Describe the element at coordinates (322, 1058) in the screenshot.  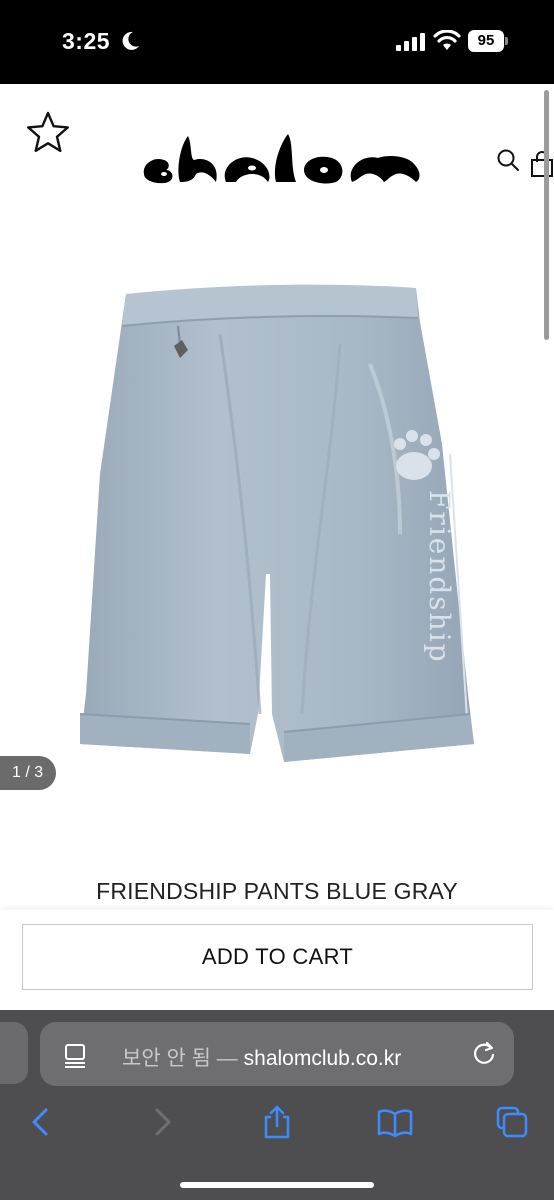
I see `domain-label: shalomclub.co.kr` at that location.